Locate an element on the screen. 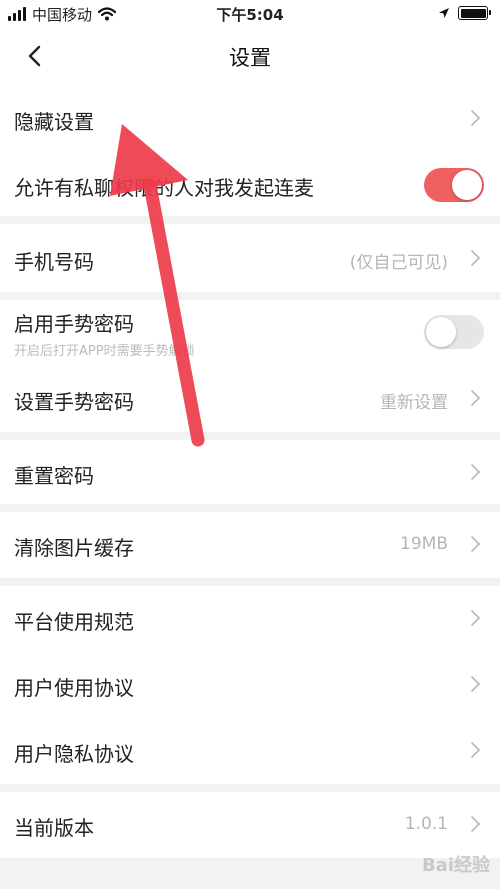  page-title: 设置 is located at coordinates (250, 58).